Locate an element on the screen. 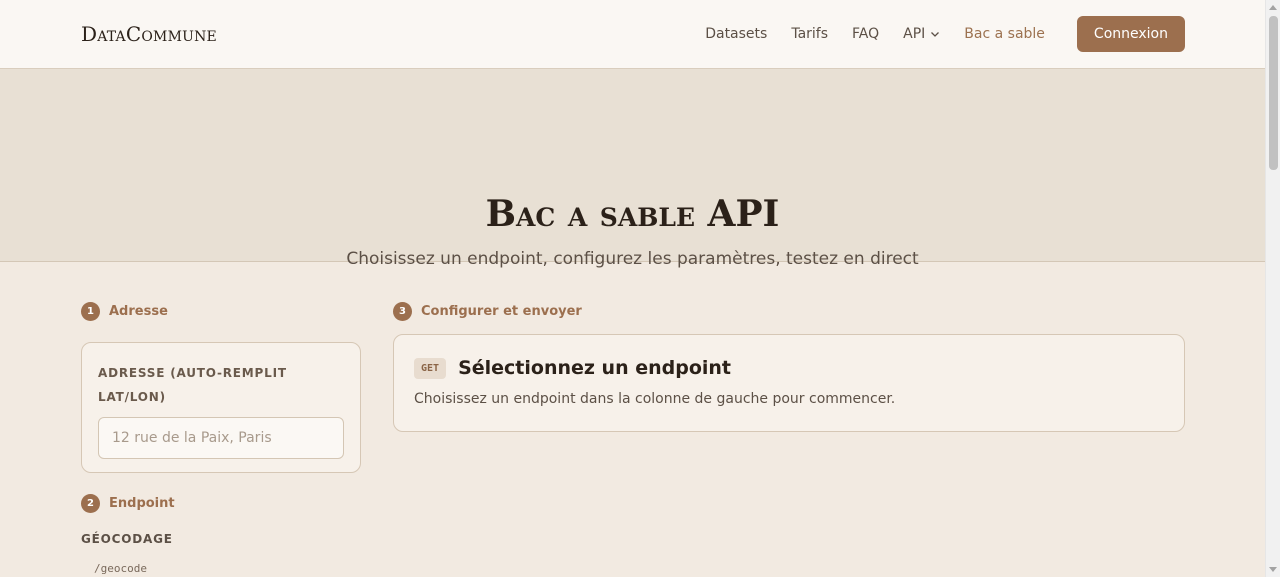 The height and width of the screenshot is (577, 1280). scrollbar-thumb is located at coordinates (1273, 93).